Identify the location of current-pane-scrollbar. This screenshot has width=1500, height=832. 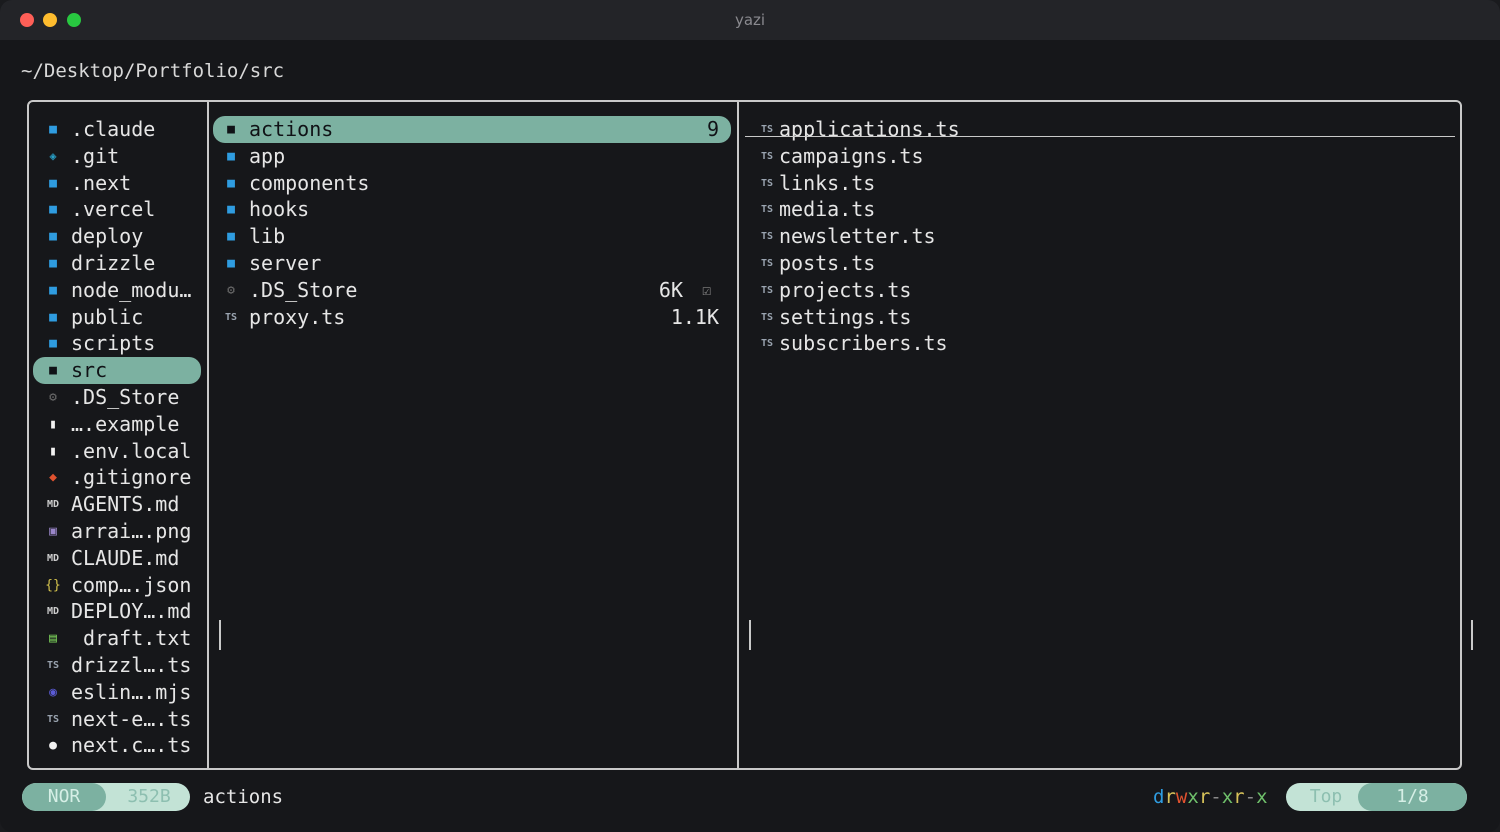
(220, 635).